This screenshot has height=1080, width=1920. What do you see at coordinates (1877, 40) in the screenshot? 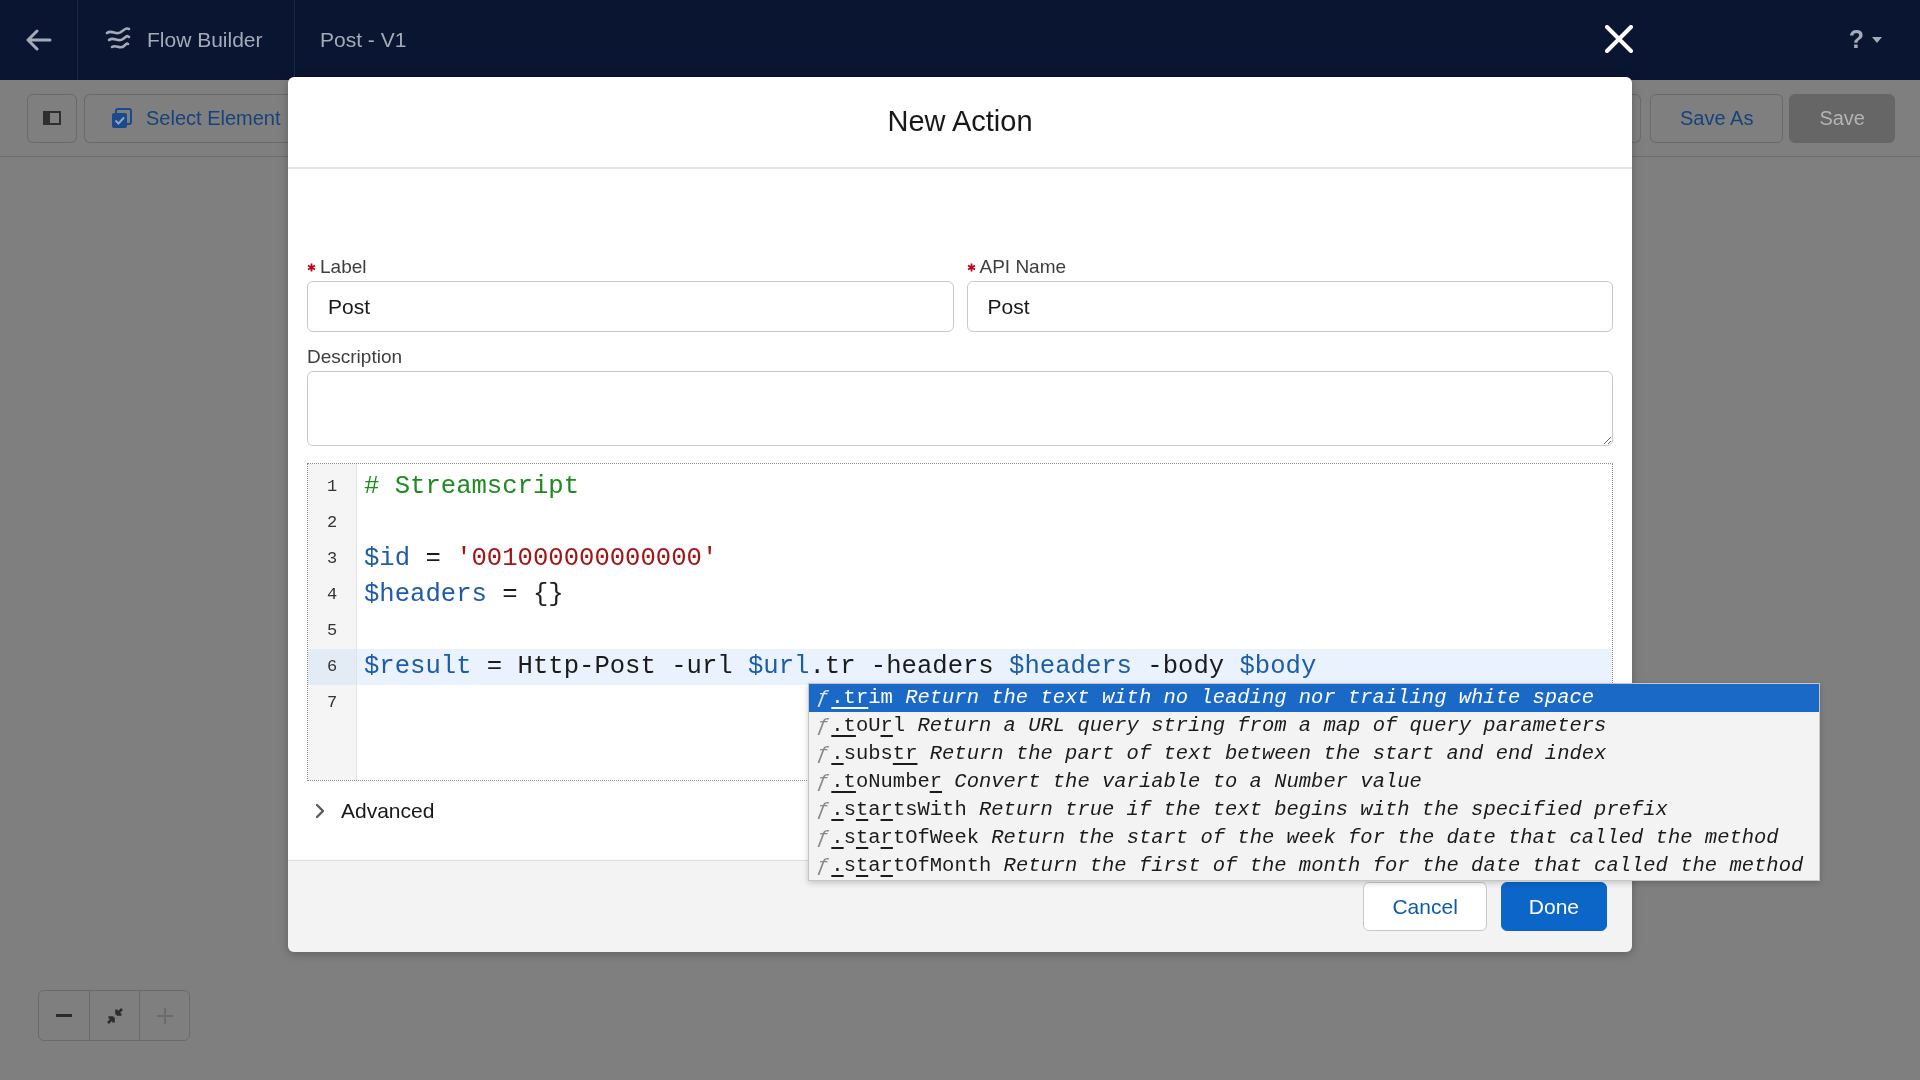
I see `caret-down-icon` at bounding box center [1877, 40].